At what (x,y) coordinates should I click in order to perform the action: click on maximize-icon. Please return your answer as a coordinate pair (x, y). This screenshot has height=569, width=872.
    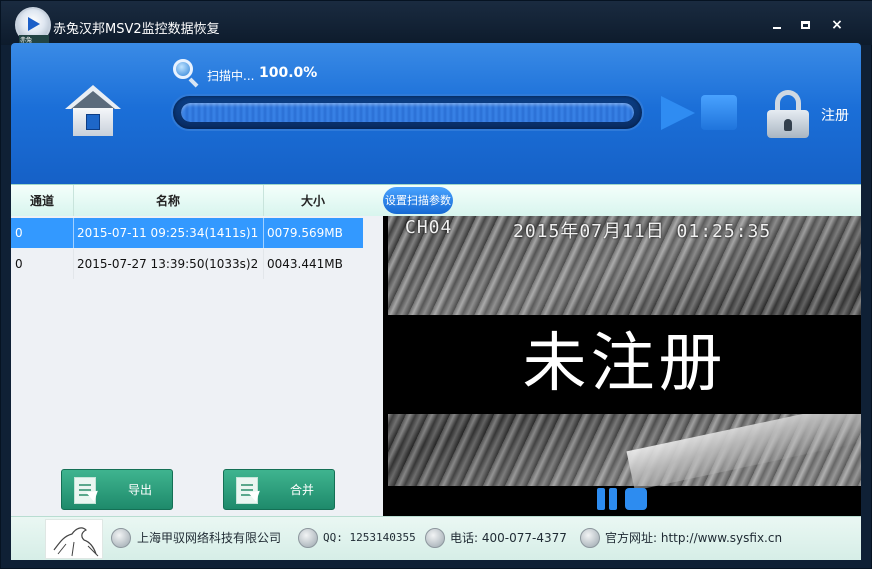
    Looking at the image, I should click on (805, 25).